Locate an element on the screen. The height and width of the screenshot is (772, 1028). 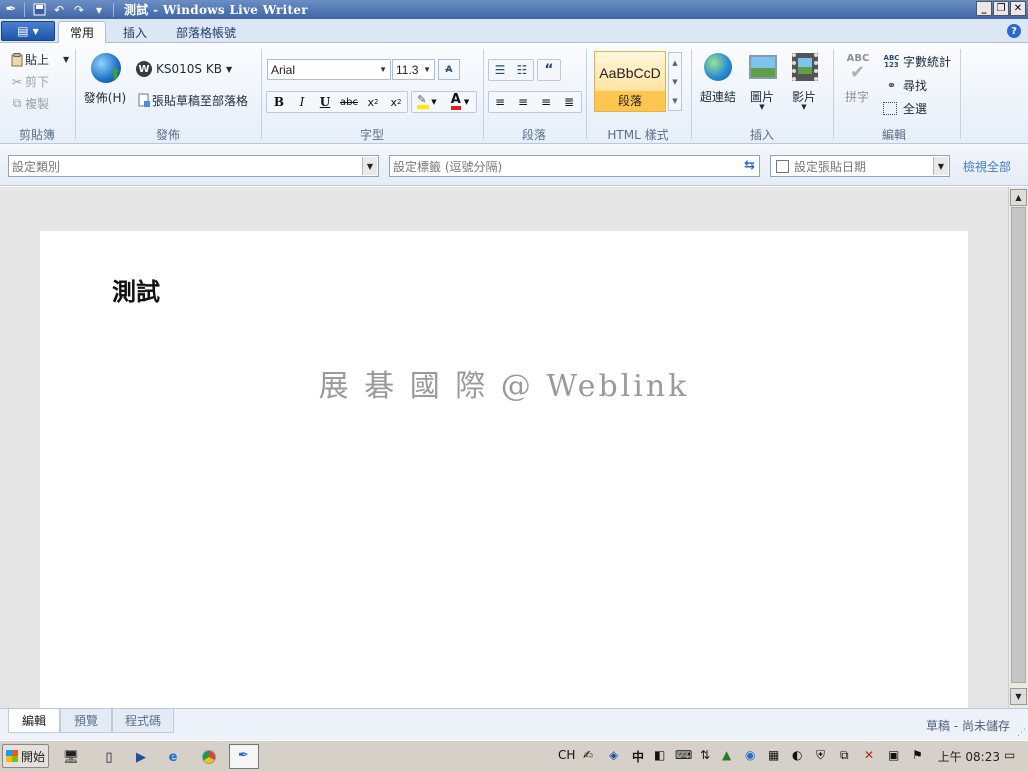
tray-monitor-icon: ▣ is located at coordinates (893, 755).